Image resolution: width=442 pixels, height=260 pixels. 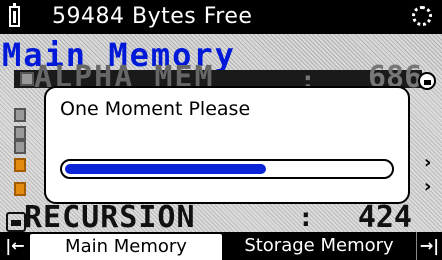 What do you see at coordinates (319, 246) in the screenshot?
I see `tab-storage-memory: Storage Memory` at bounding box center [319, 246].